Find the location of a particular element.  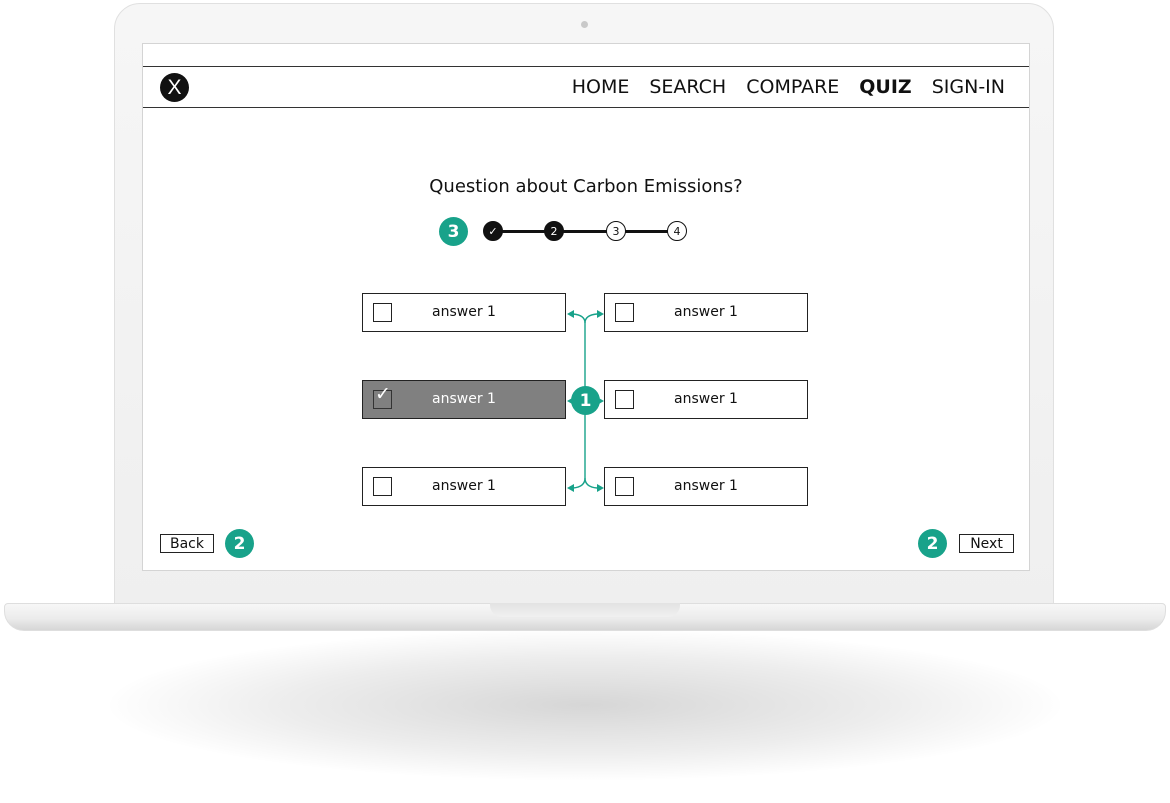

answer-connector-lines is located at coordinates (585, 401).